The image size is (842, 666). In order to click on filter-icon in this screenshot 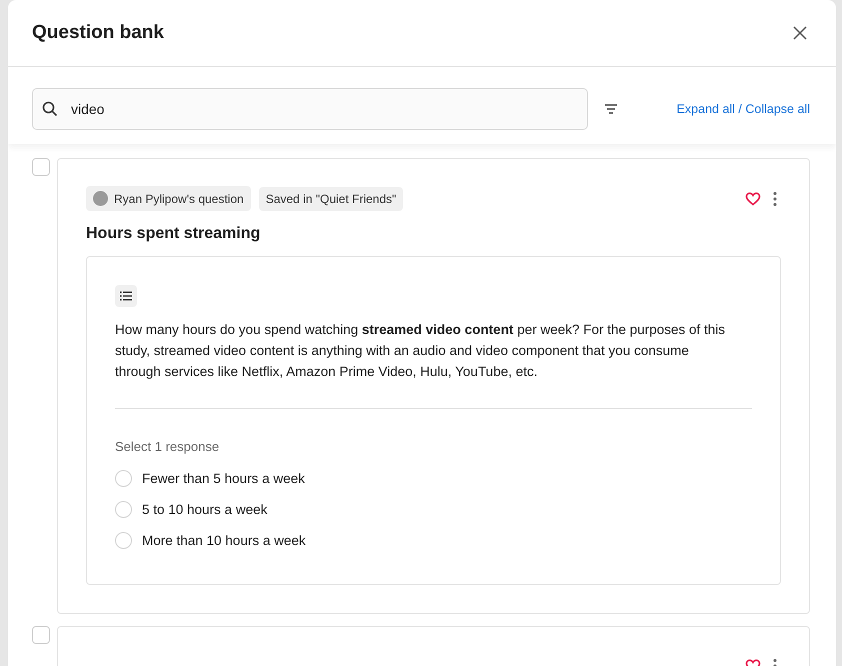, I will do `click(611, 109)`.